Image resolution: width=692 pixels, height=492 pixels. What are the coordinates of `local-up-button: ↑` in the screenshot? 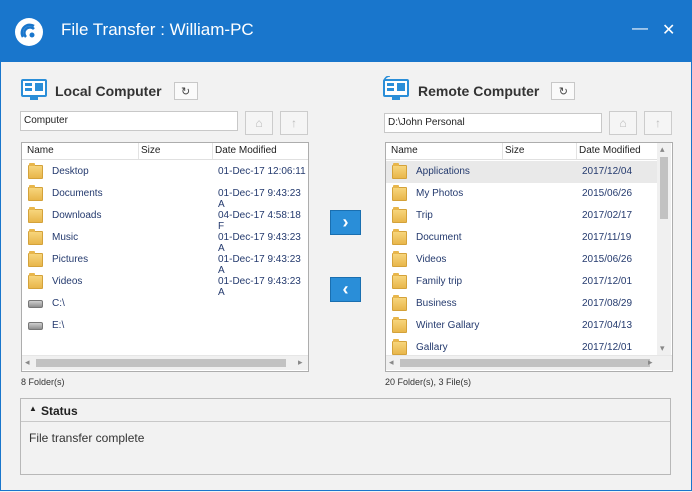 It's located at (294, 123).